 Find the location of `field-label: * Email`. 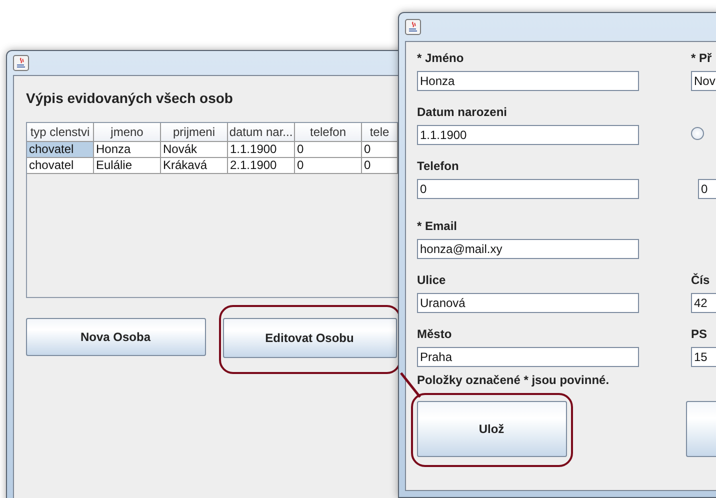

field-label: * Email is located at coordinates (437, 227).